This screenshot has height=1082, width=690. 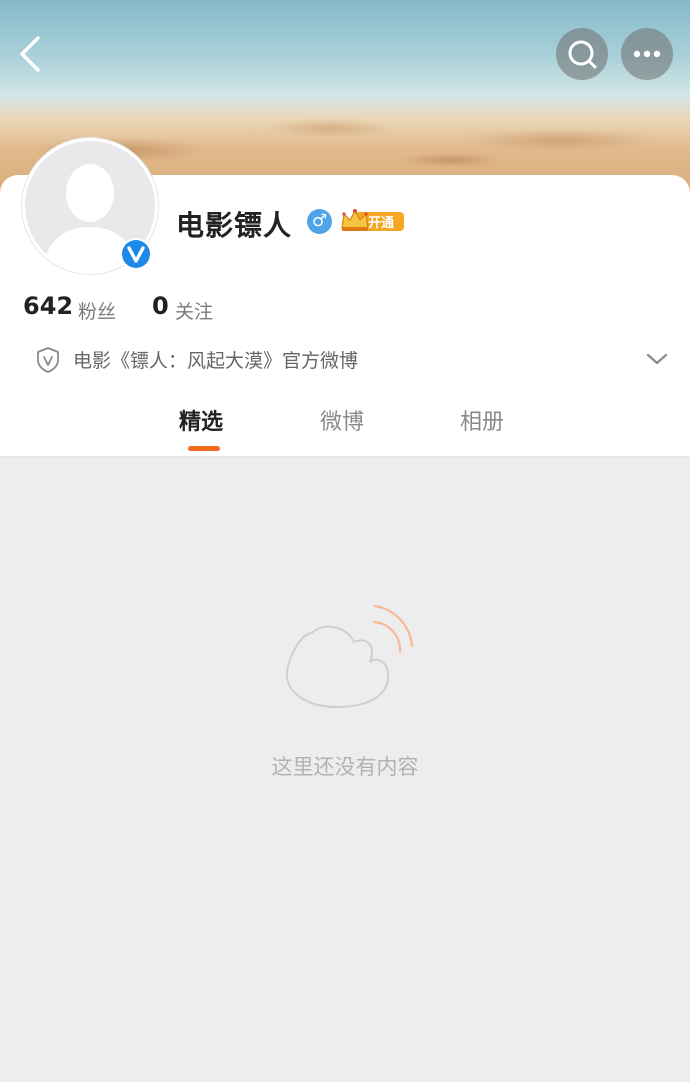 I want to click on tab-featured: 精选, so click(x=201, y=420).